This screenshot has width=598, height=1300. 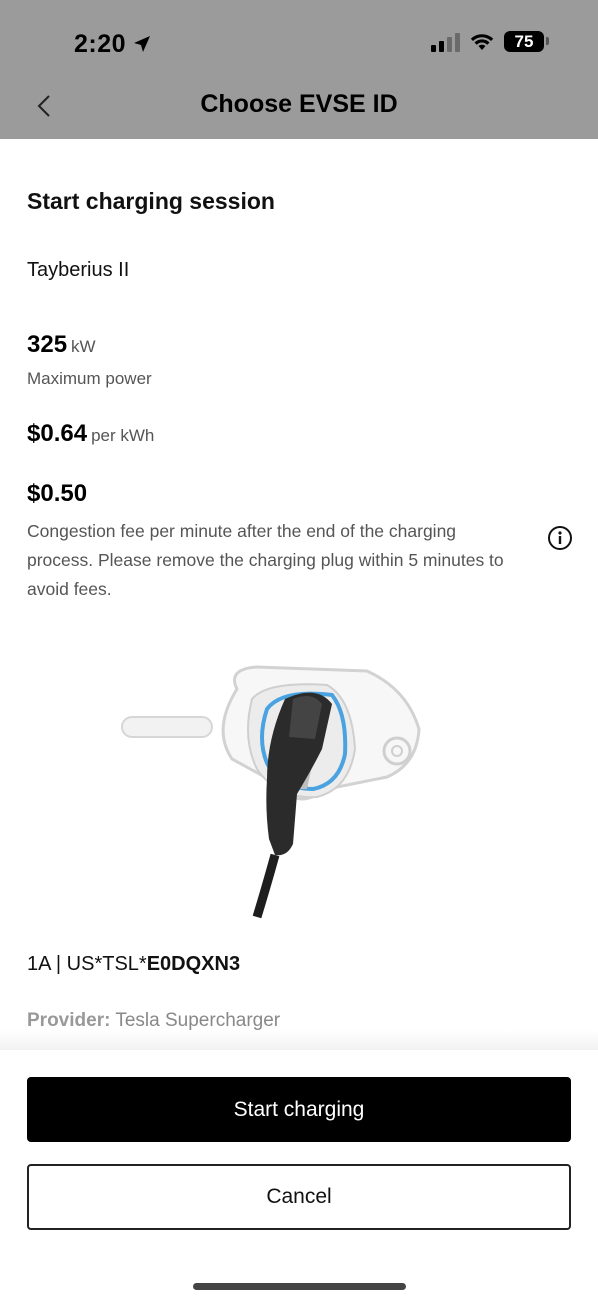 I want to click on location-arrow-icon, so click(x=142, y=44).